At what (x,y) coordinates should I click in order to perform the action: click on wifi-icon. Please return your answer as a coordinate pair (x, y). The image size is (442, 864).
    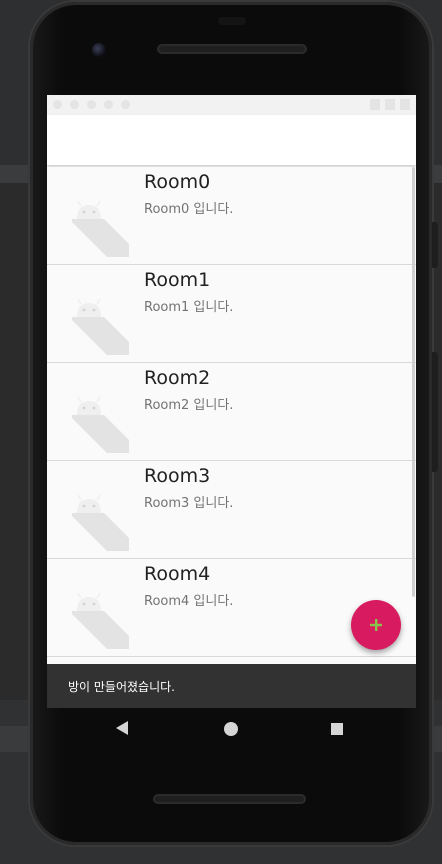
    Looking at the image, I should click on (375, 104).